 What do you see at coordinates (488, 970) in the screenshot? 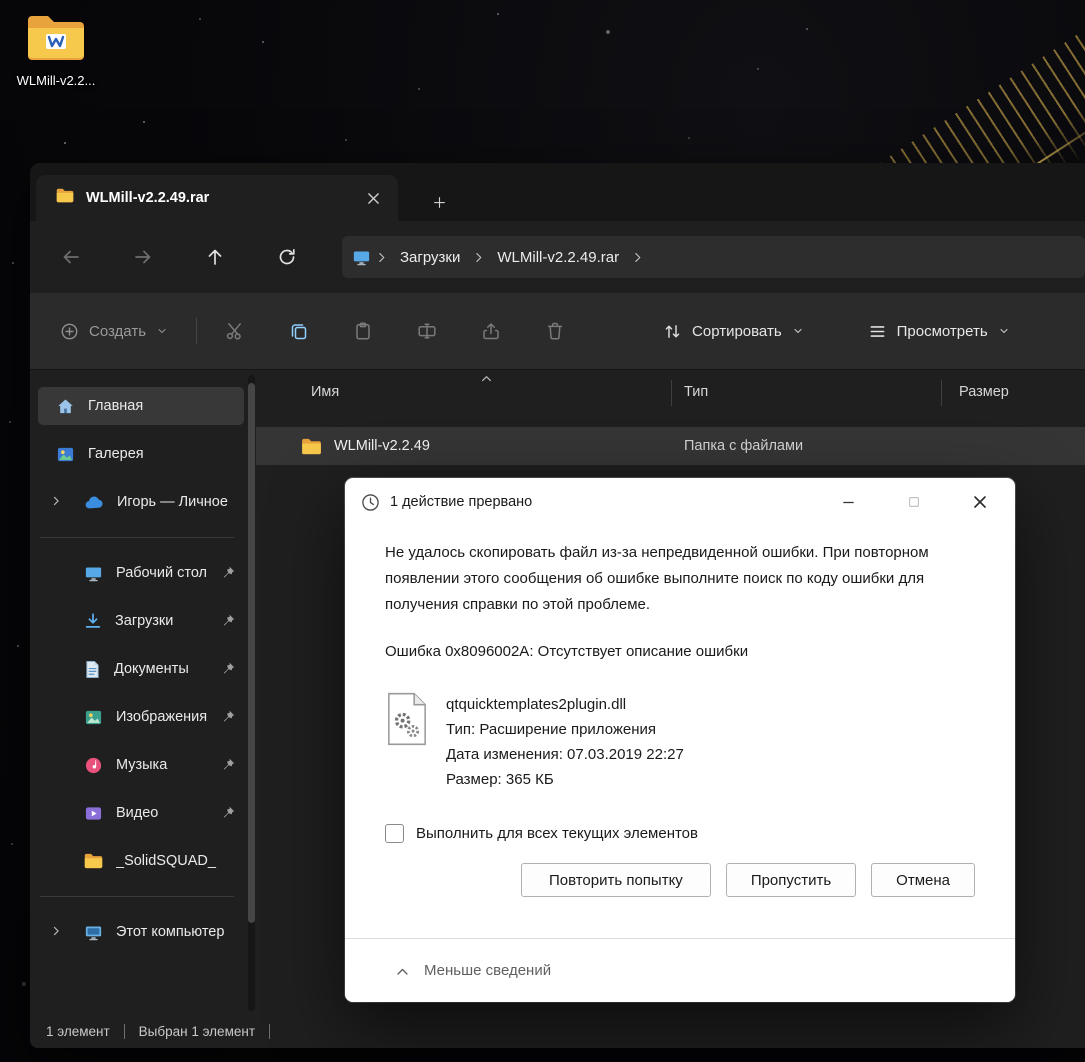
I see `details-toggle-label: Меньше сведений` at bounding box center [488, 970].